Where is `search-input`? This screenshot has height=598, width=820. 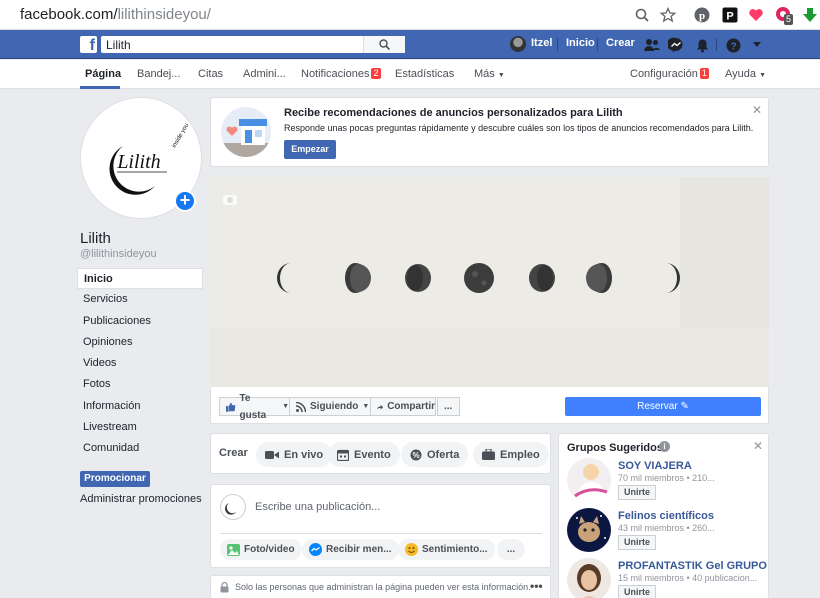 search-input is located at coordinates (236, 44).